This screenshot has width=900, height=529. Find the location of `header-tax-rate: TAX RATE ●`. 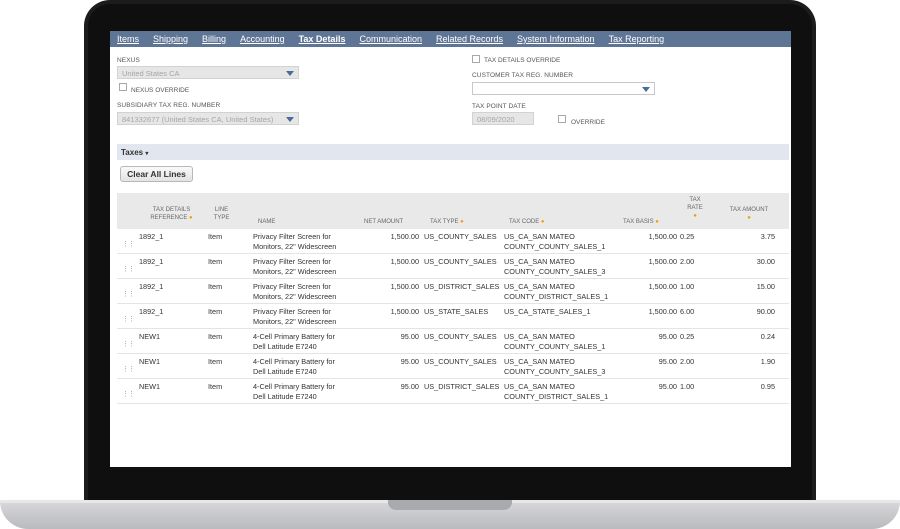

header-tax-rate: TAX RATE ● is located at coordinates (695, 208).